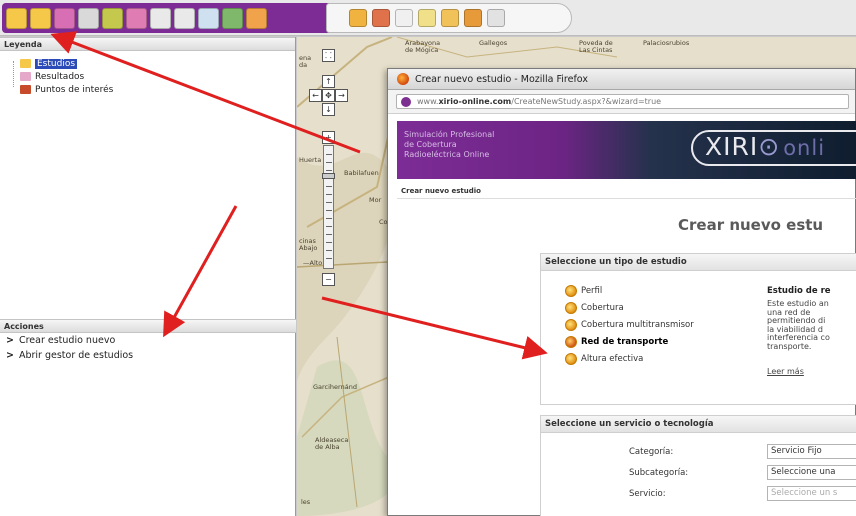  What do you see at coordinates (406, 101) in the screenshot?
I see `site-icon` at bounding box center [406, 101].